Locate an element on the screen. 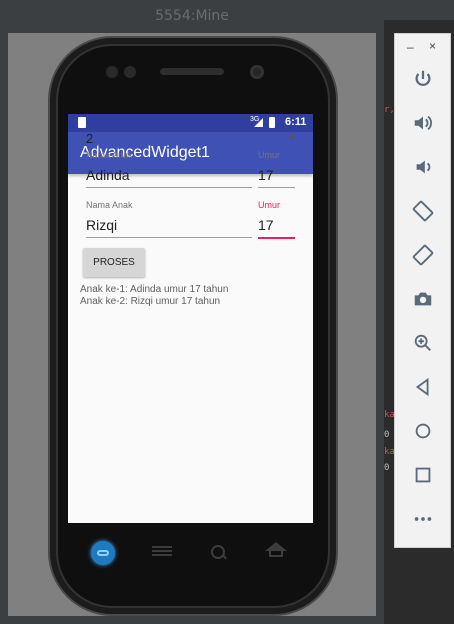 The height and width of the screenshot is (624, 454). dropdown-arrow-icon is located at coordinates (292, 137).